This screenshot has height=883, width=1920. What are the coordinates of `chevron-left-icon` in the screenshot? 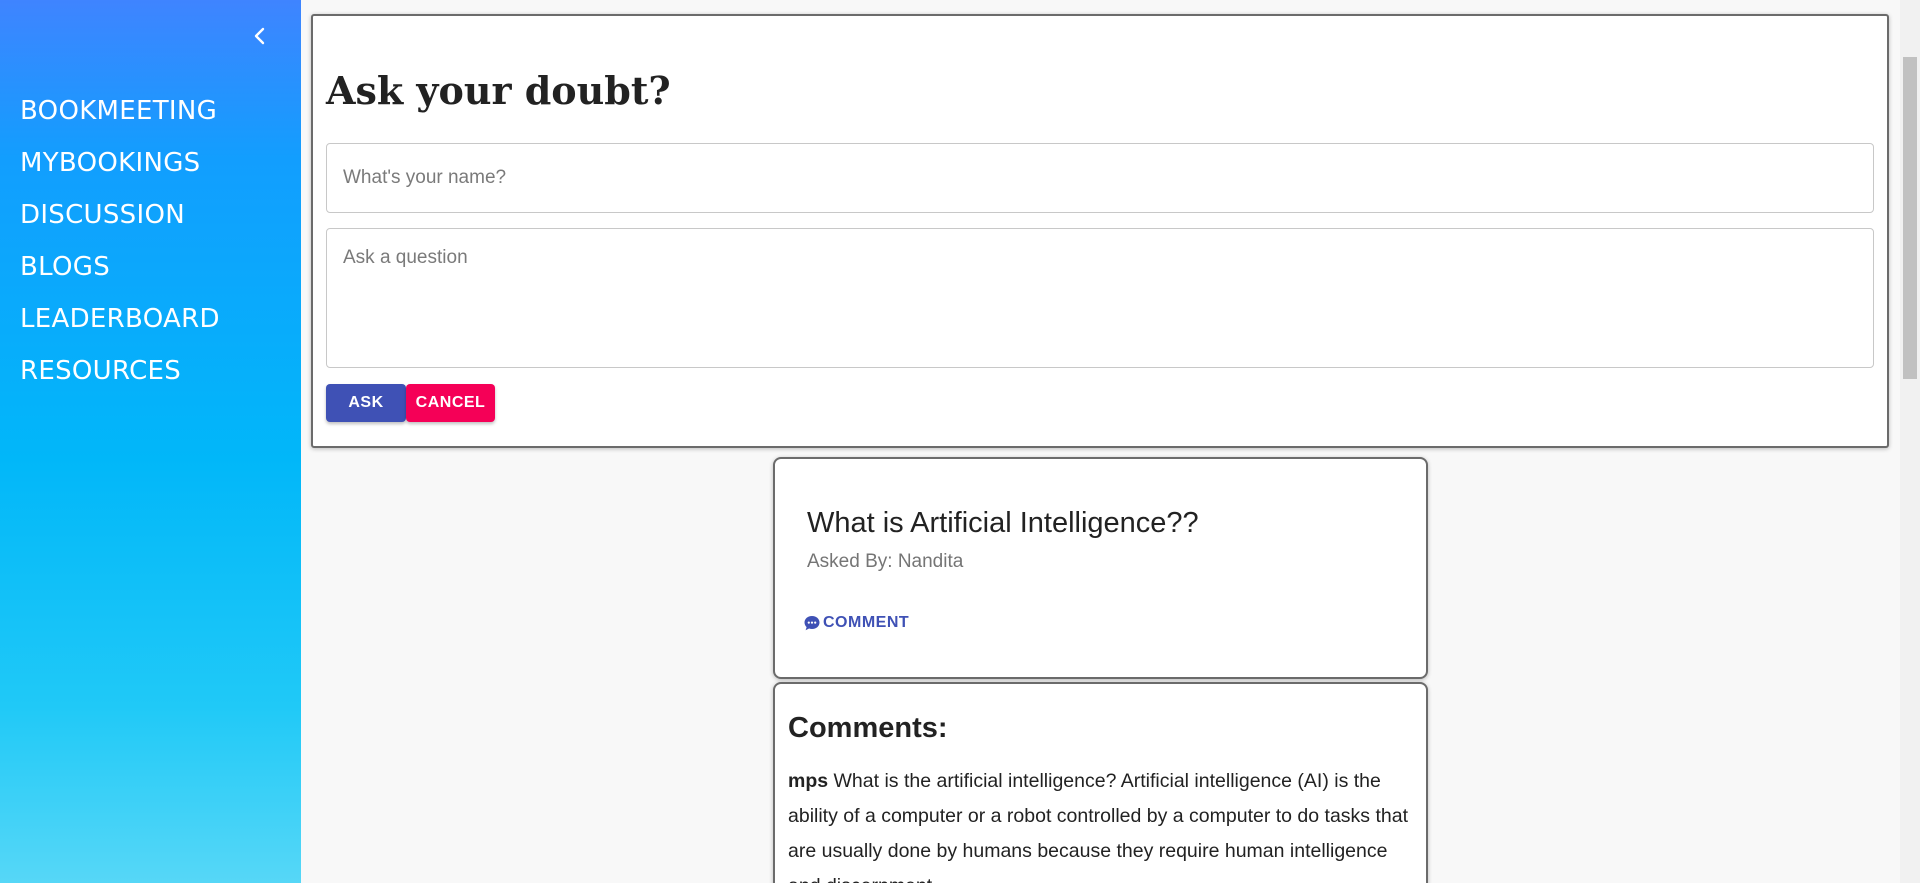 It's located at (259, 36).